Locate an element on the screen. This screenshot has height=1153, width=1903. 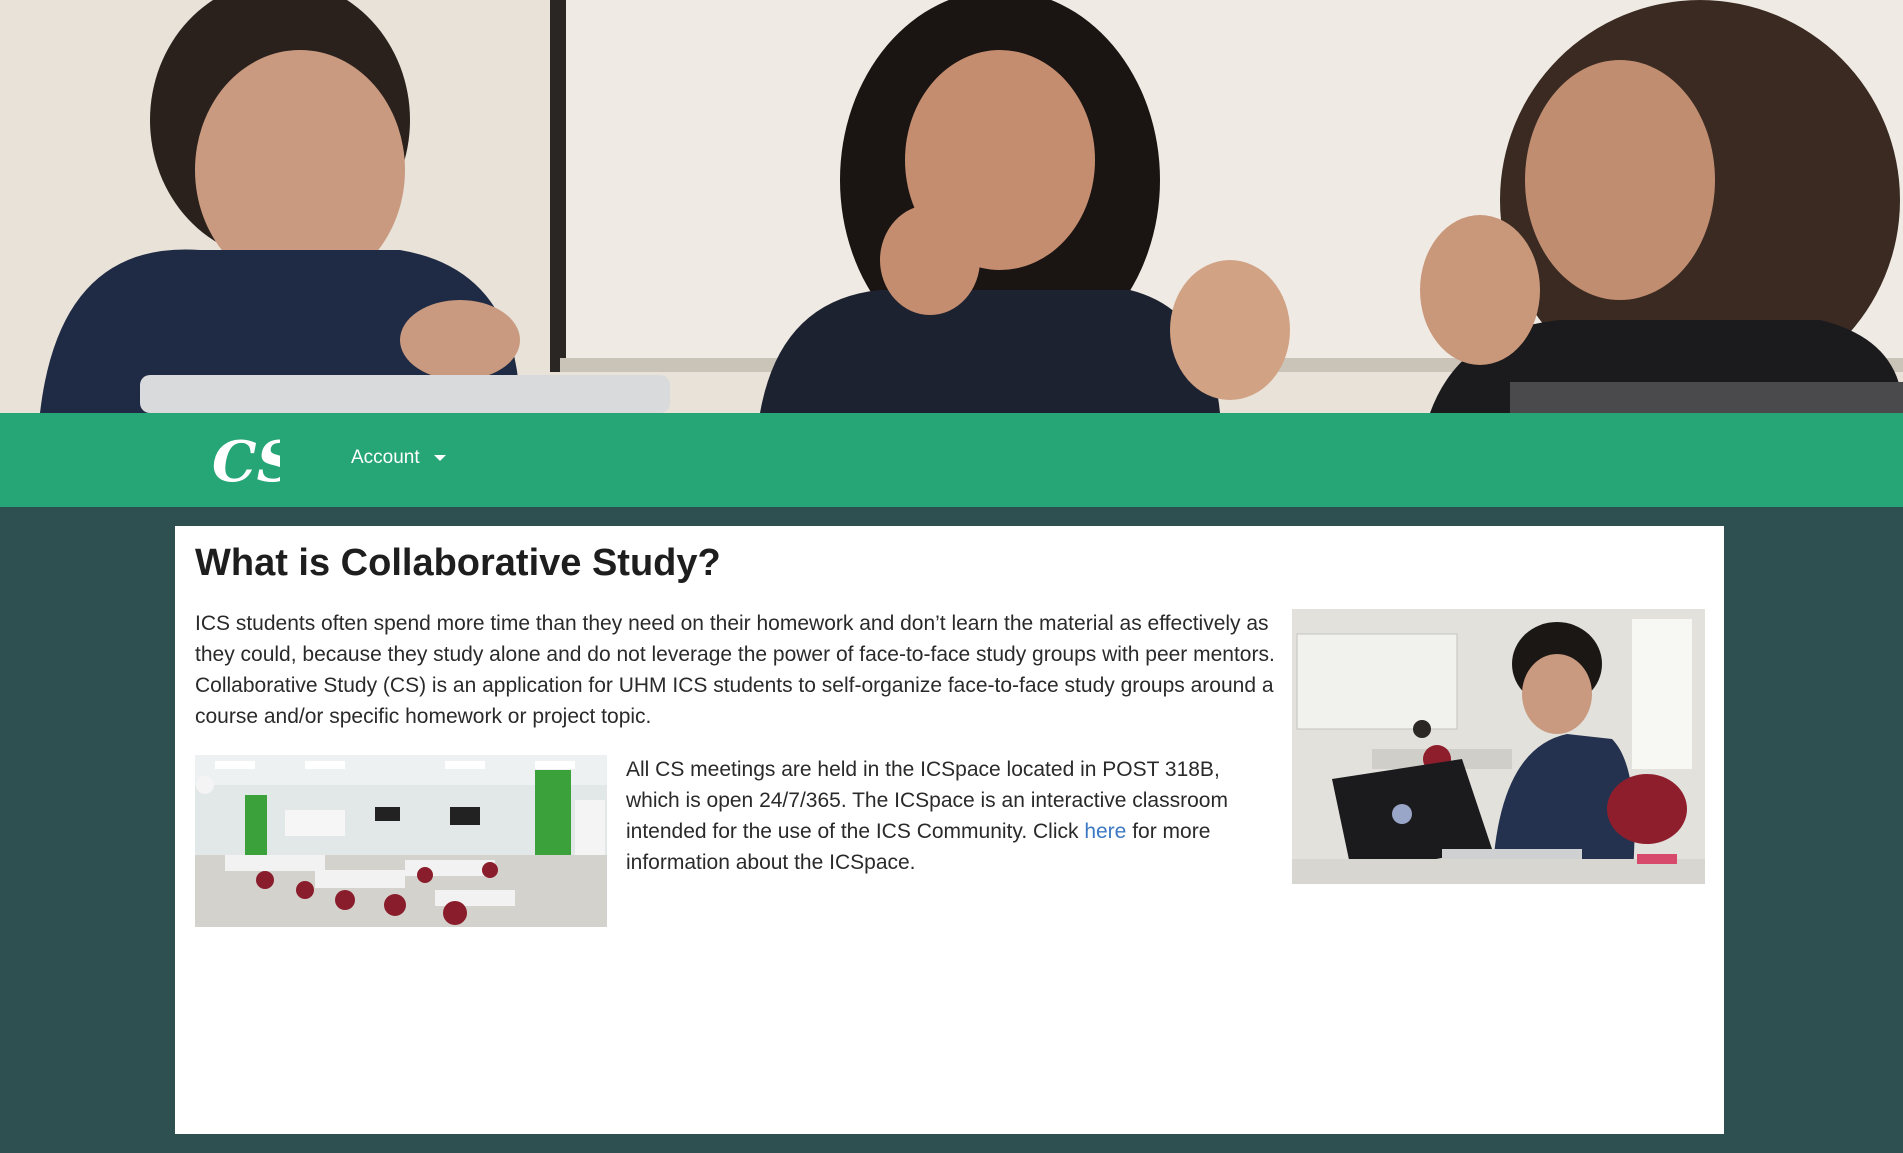
cs-logo: CS is located at coordinates (253, 462).